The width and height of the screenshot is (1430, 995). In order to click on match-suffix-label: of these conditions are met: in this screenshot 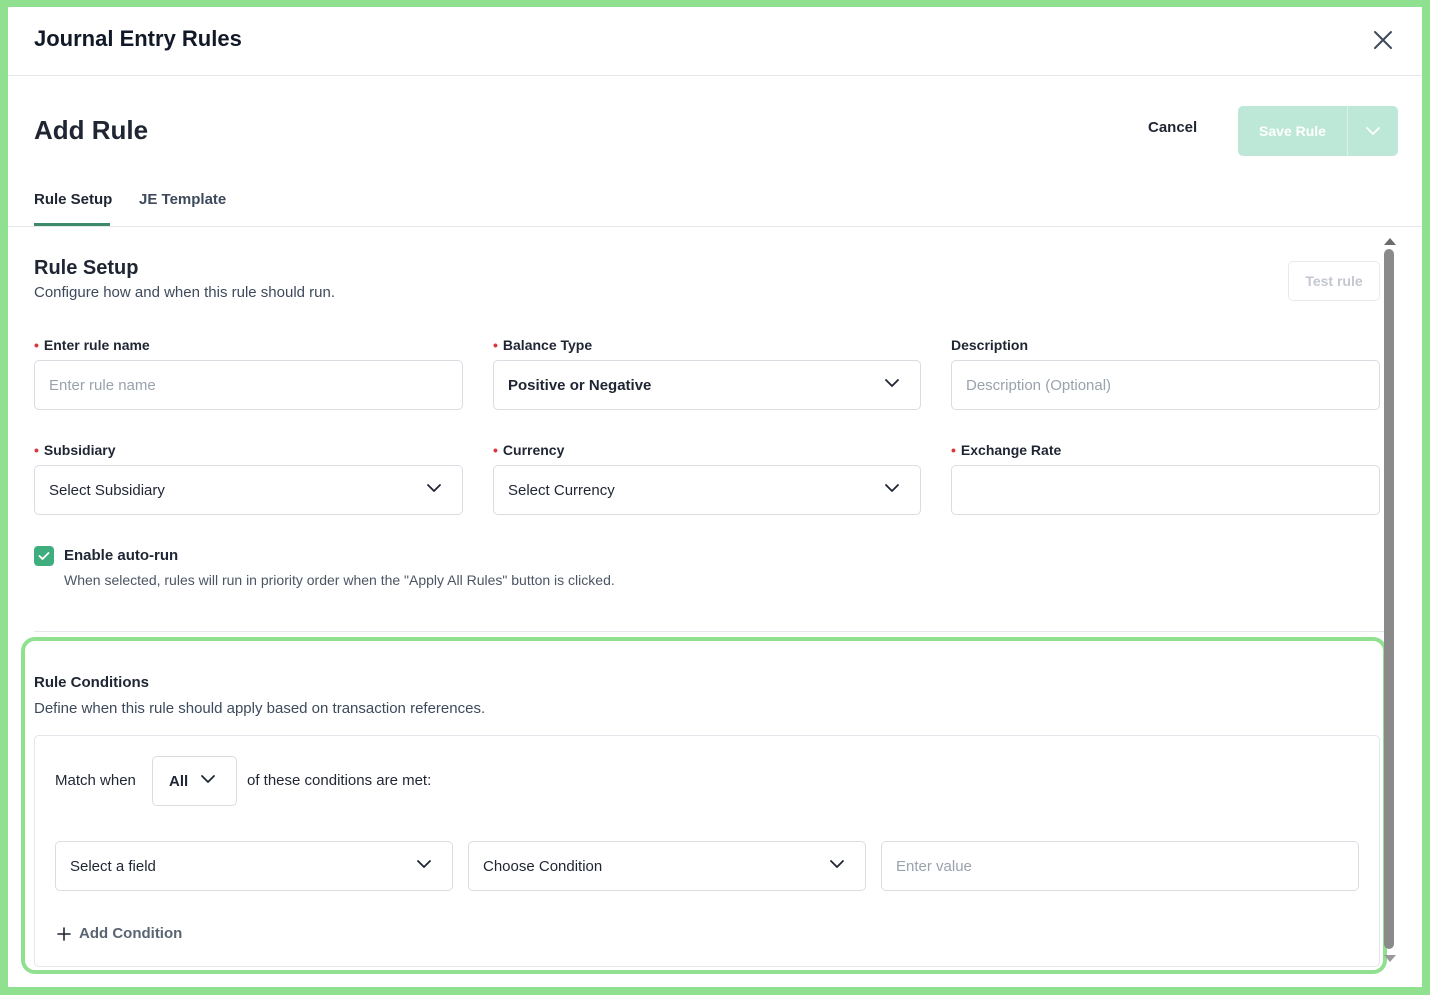, I will do `click(339, 780)`.